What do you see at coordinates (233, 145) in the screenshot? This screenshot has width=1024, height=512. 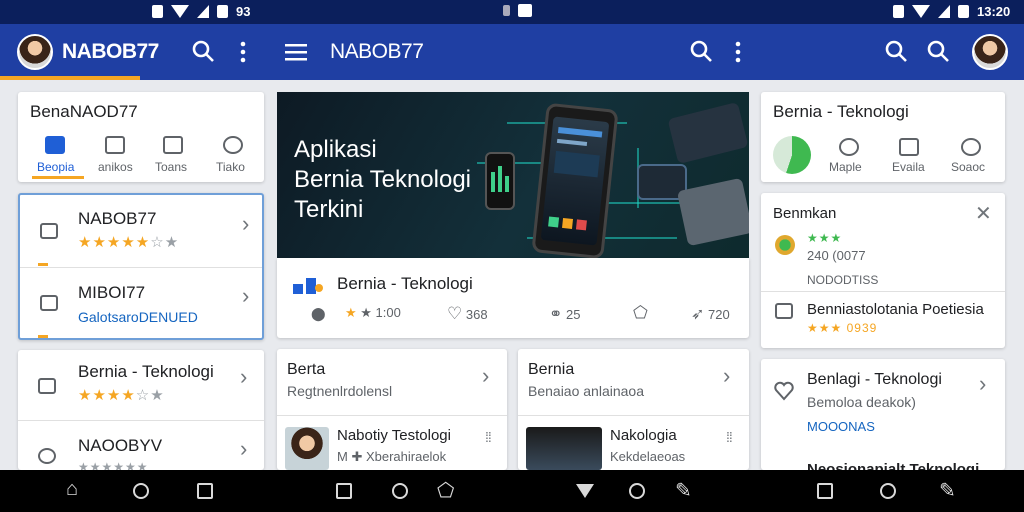 I see `clock-icon` at bounding box center [233, 145].